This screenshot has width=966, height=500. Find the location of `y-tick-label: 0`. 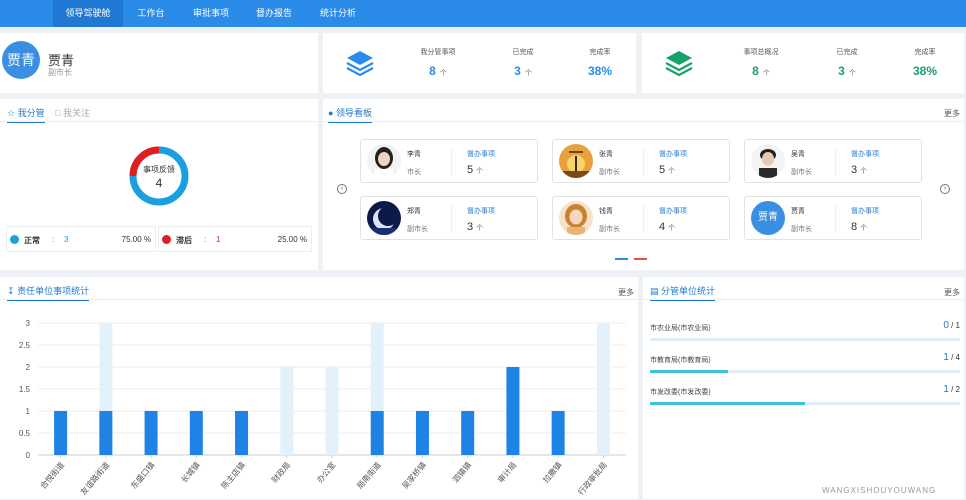

y-tick-label: 0 is located at coordinates (28, 455).